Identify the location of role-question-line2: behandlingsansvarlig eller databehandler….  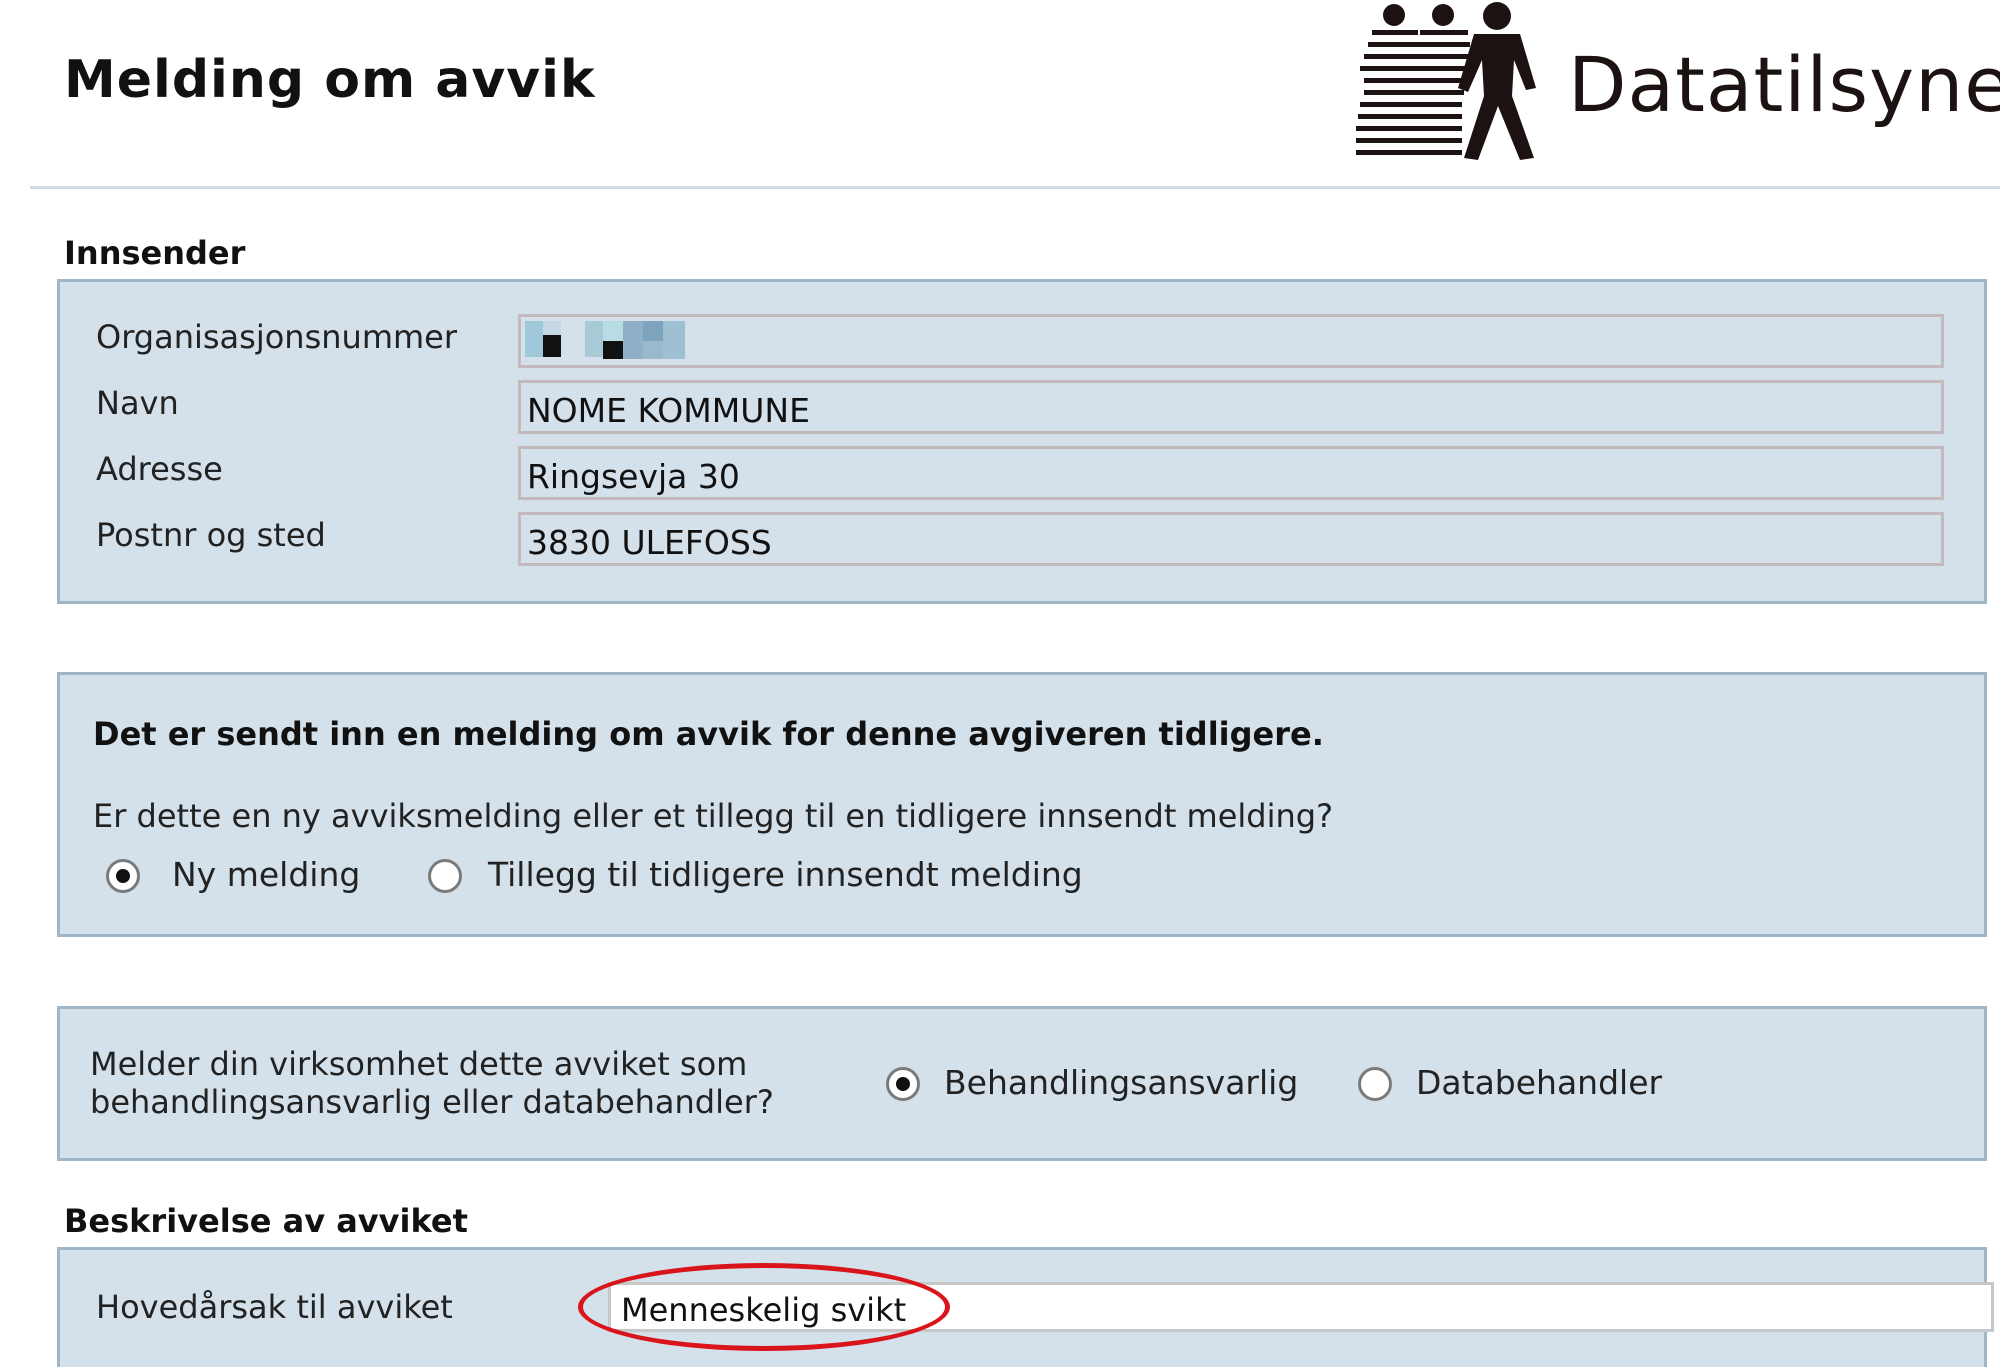
(432, 1102).